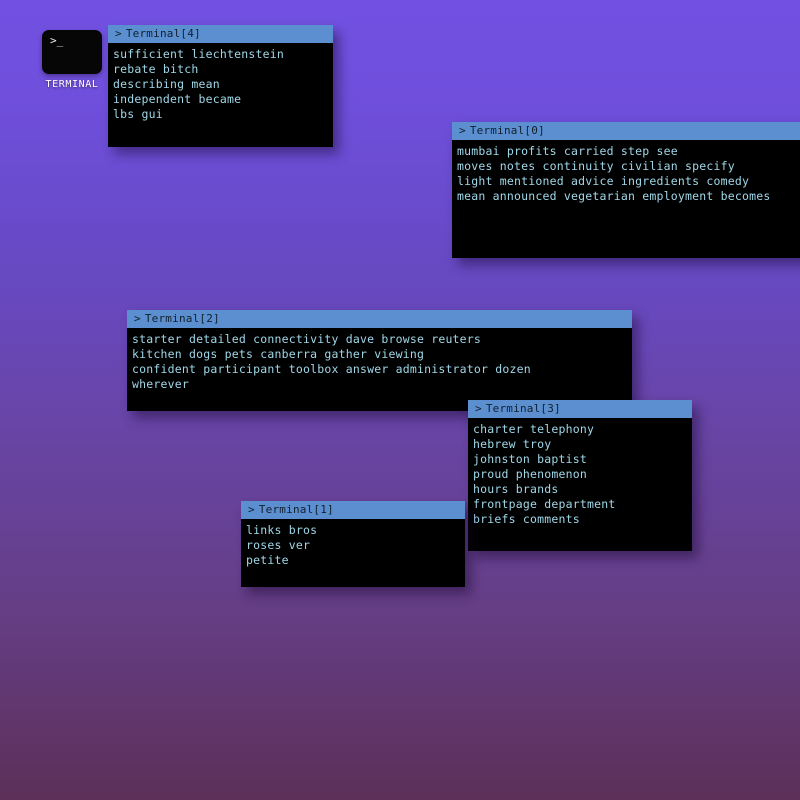 The width and height of the screenshot is (800, 800). What do you see at coordinates (220, 34) in the screenshot?
I see `titlebar-terminal-4: > Terminal[4]` at bounding box center [220, 34].